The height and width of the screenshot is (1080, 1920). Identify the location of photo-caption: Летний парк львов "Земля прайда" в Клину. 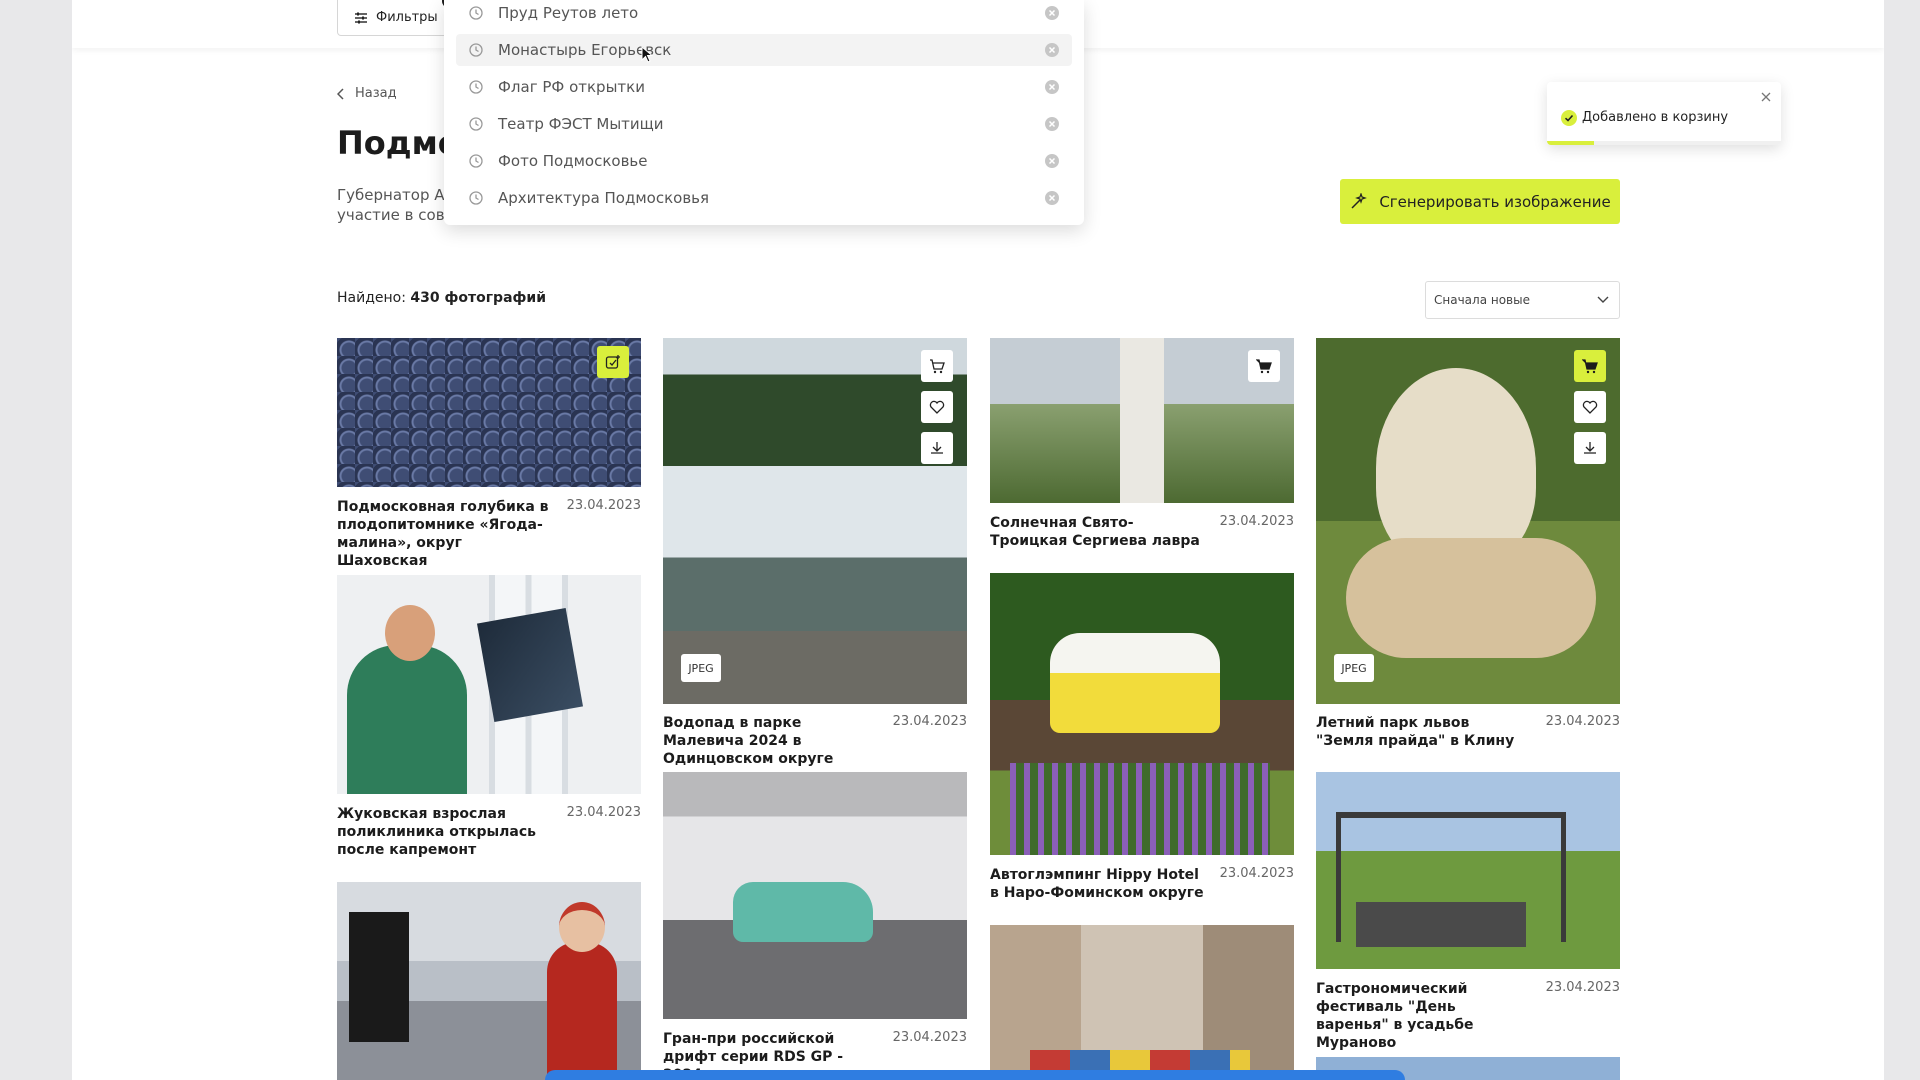
(1423, 732).